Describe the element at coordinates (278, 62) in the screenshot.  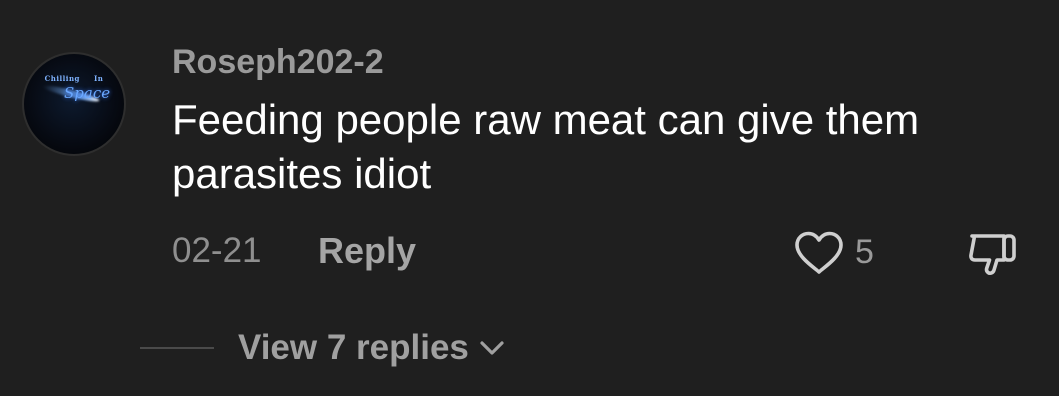
I see `comment-username: Roseph202-2` at that location.